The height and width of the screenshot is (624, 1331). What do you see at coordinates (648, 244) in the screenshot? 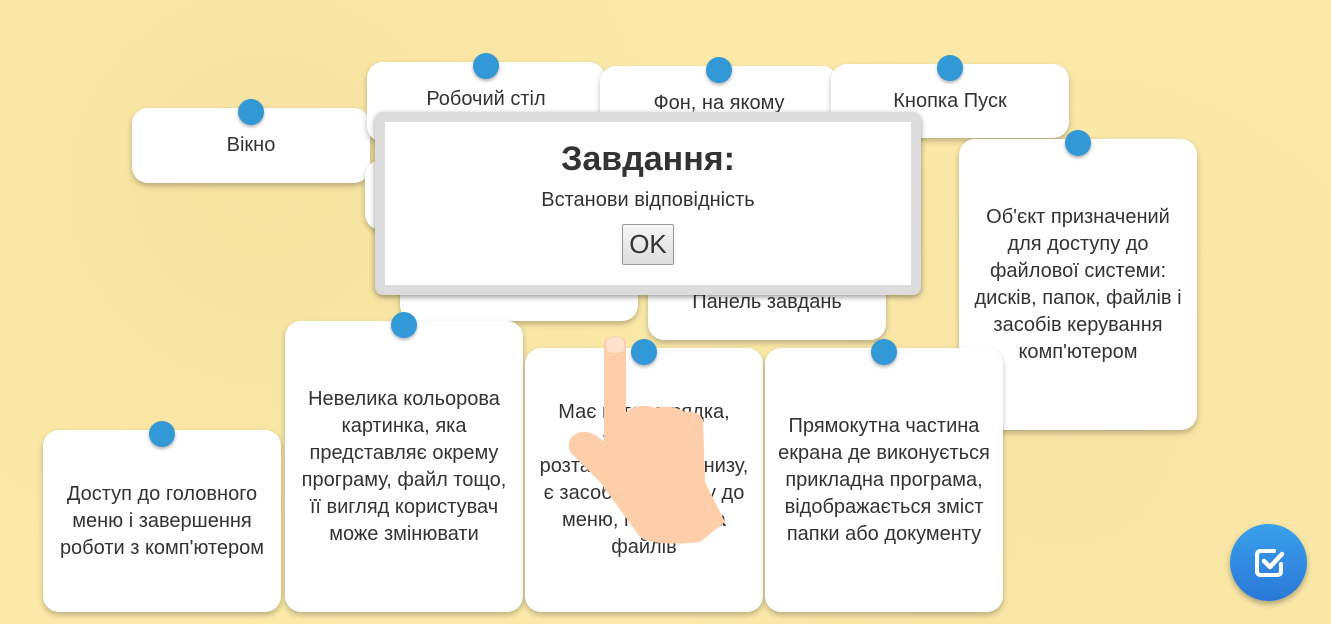
I see `ok-button: OK` at bounding box center [648, 244].